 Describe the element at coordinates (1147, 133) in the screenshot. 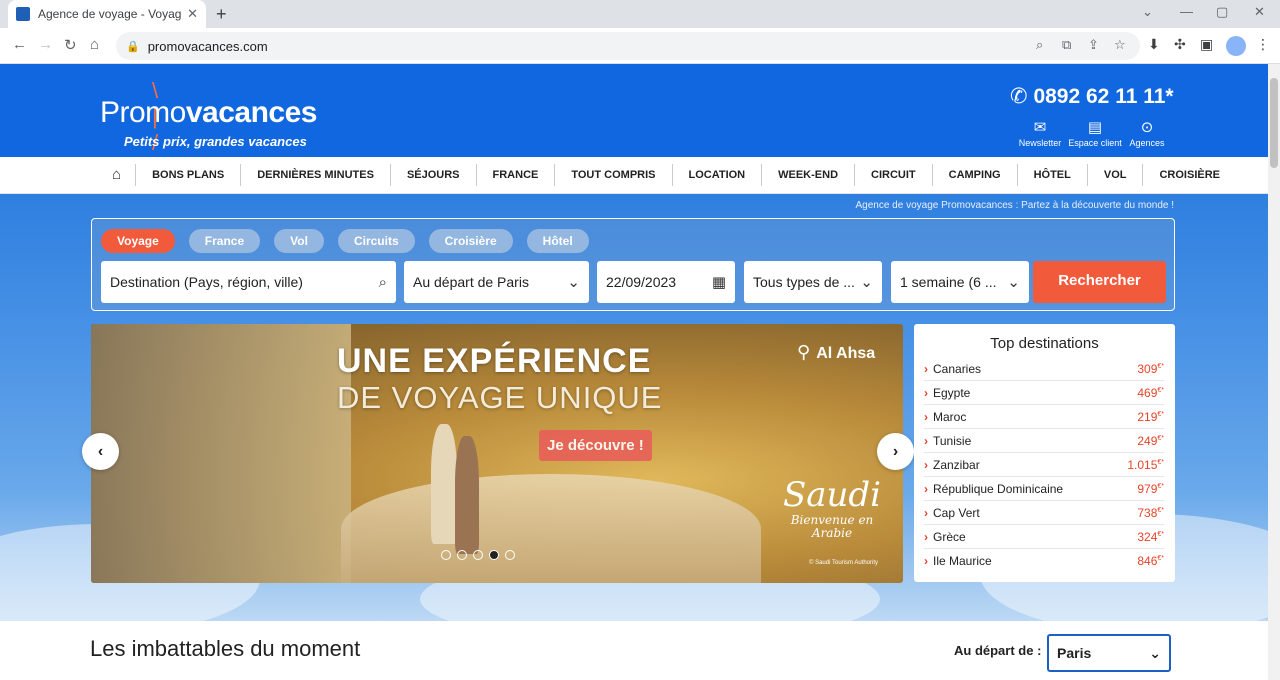

I see `agences-link: ⊙ Agences` at that location.